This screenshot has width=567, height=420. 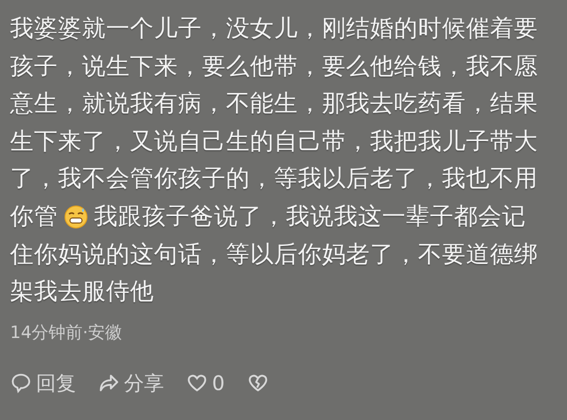 I want to click on comment-meta: 14分钟前·安徽, so click(x=67, y=333).